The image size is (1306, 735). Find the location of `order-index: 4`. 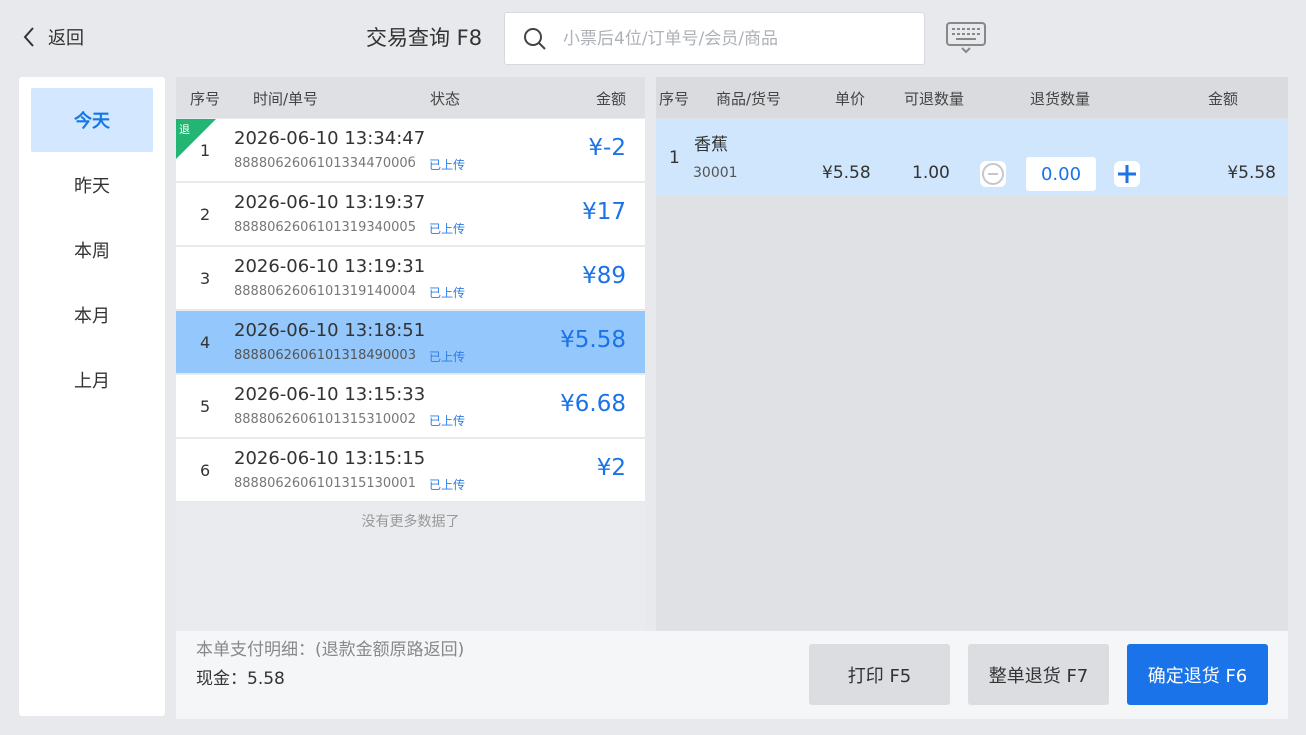

order-index: 4 is located at coordinates (205, 342).